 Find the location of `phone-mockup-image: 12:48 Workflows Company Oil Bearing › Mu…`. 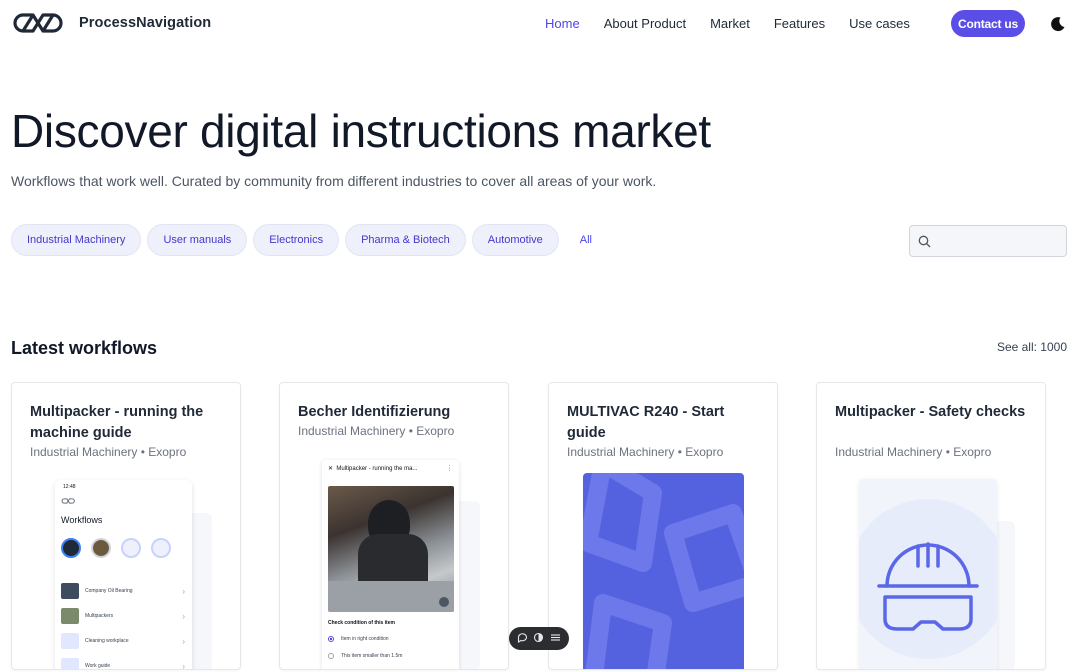

phone-mockup-image: 12:48 Workflows Company Oil Bearing › Mu… is located at coordinates (123, 575).